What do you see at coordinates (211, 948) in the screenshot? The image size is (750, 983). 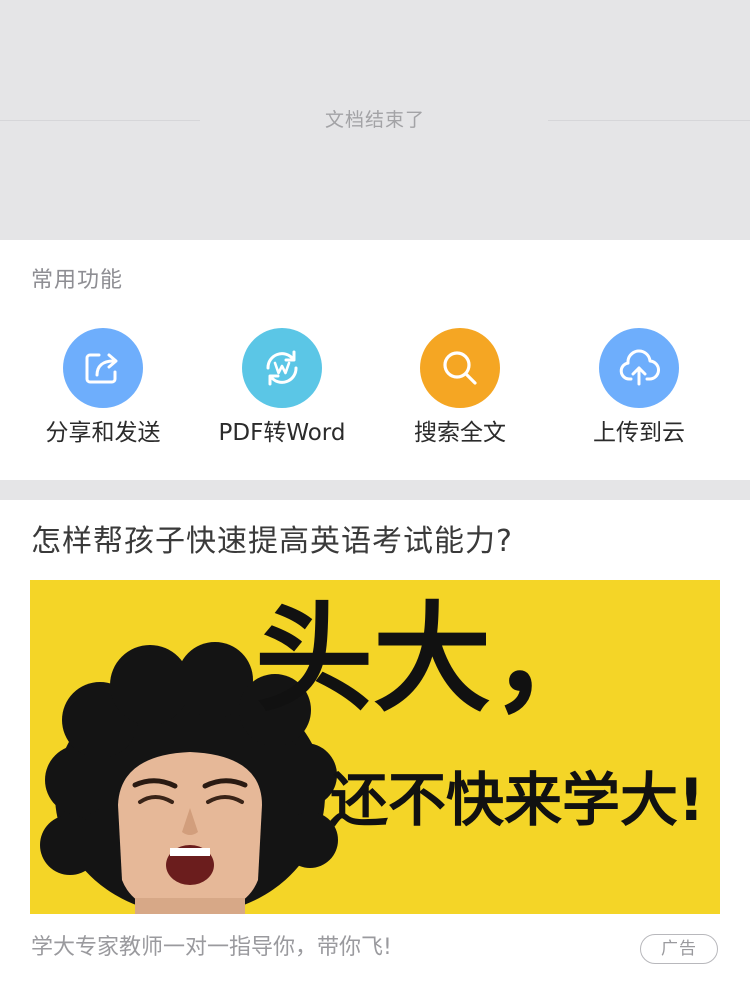 I see `ad-caption: 学大专家教师一对一指导你，带你飞!` at bounding box center [211, 948].